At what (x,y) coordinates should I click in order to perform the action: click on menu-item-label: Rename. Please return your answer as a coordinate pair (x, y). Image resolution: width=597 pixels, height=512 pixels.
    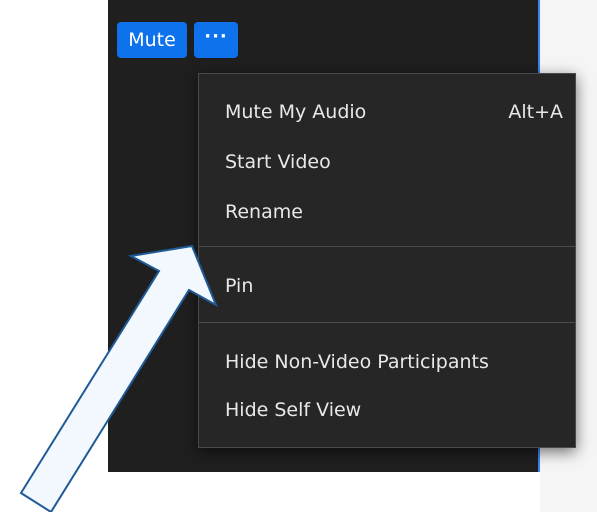
    Looking at the image, I should click on (264, 212).